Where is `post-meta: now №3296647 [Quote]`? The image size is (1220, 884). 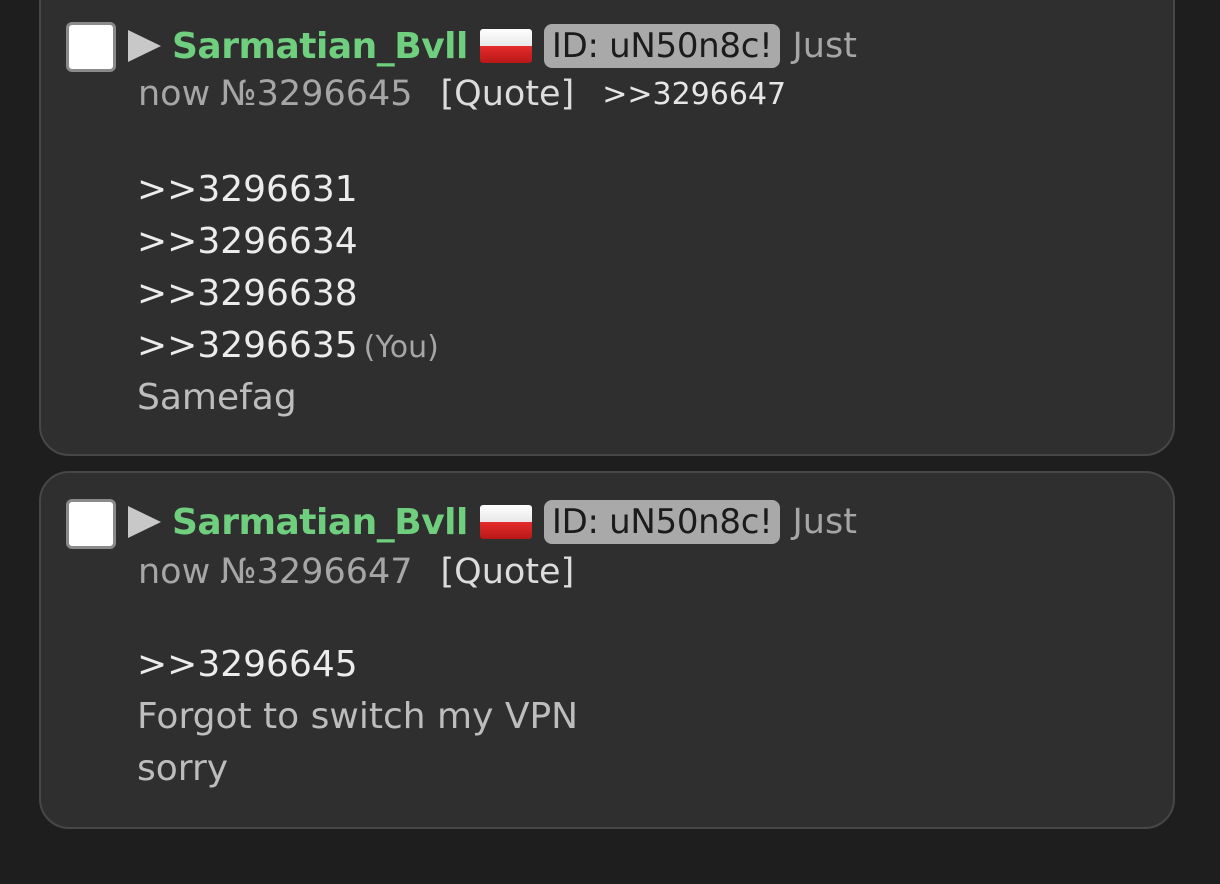 post-meta: now №3296647 [Quote] is located at coordinates (356, 572).